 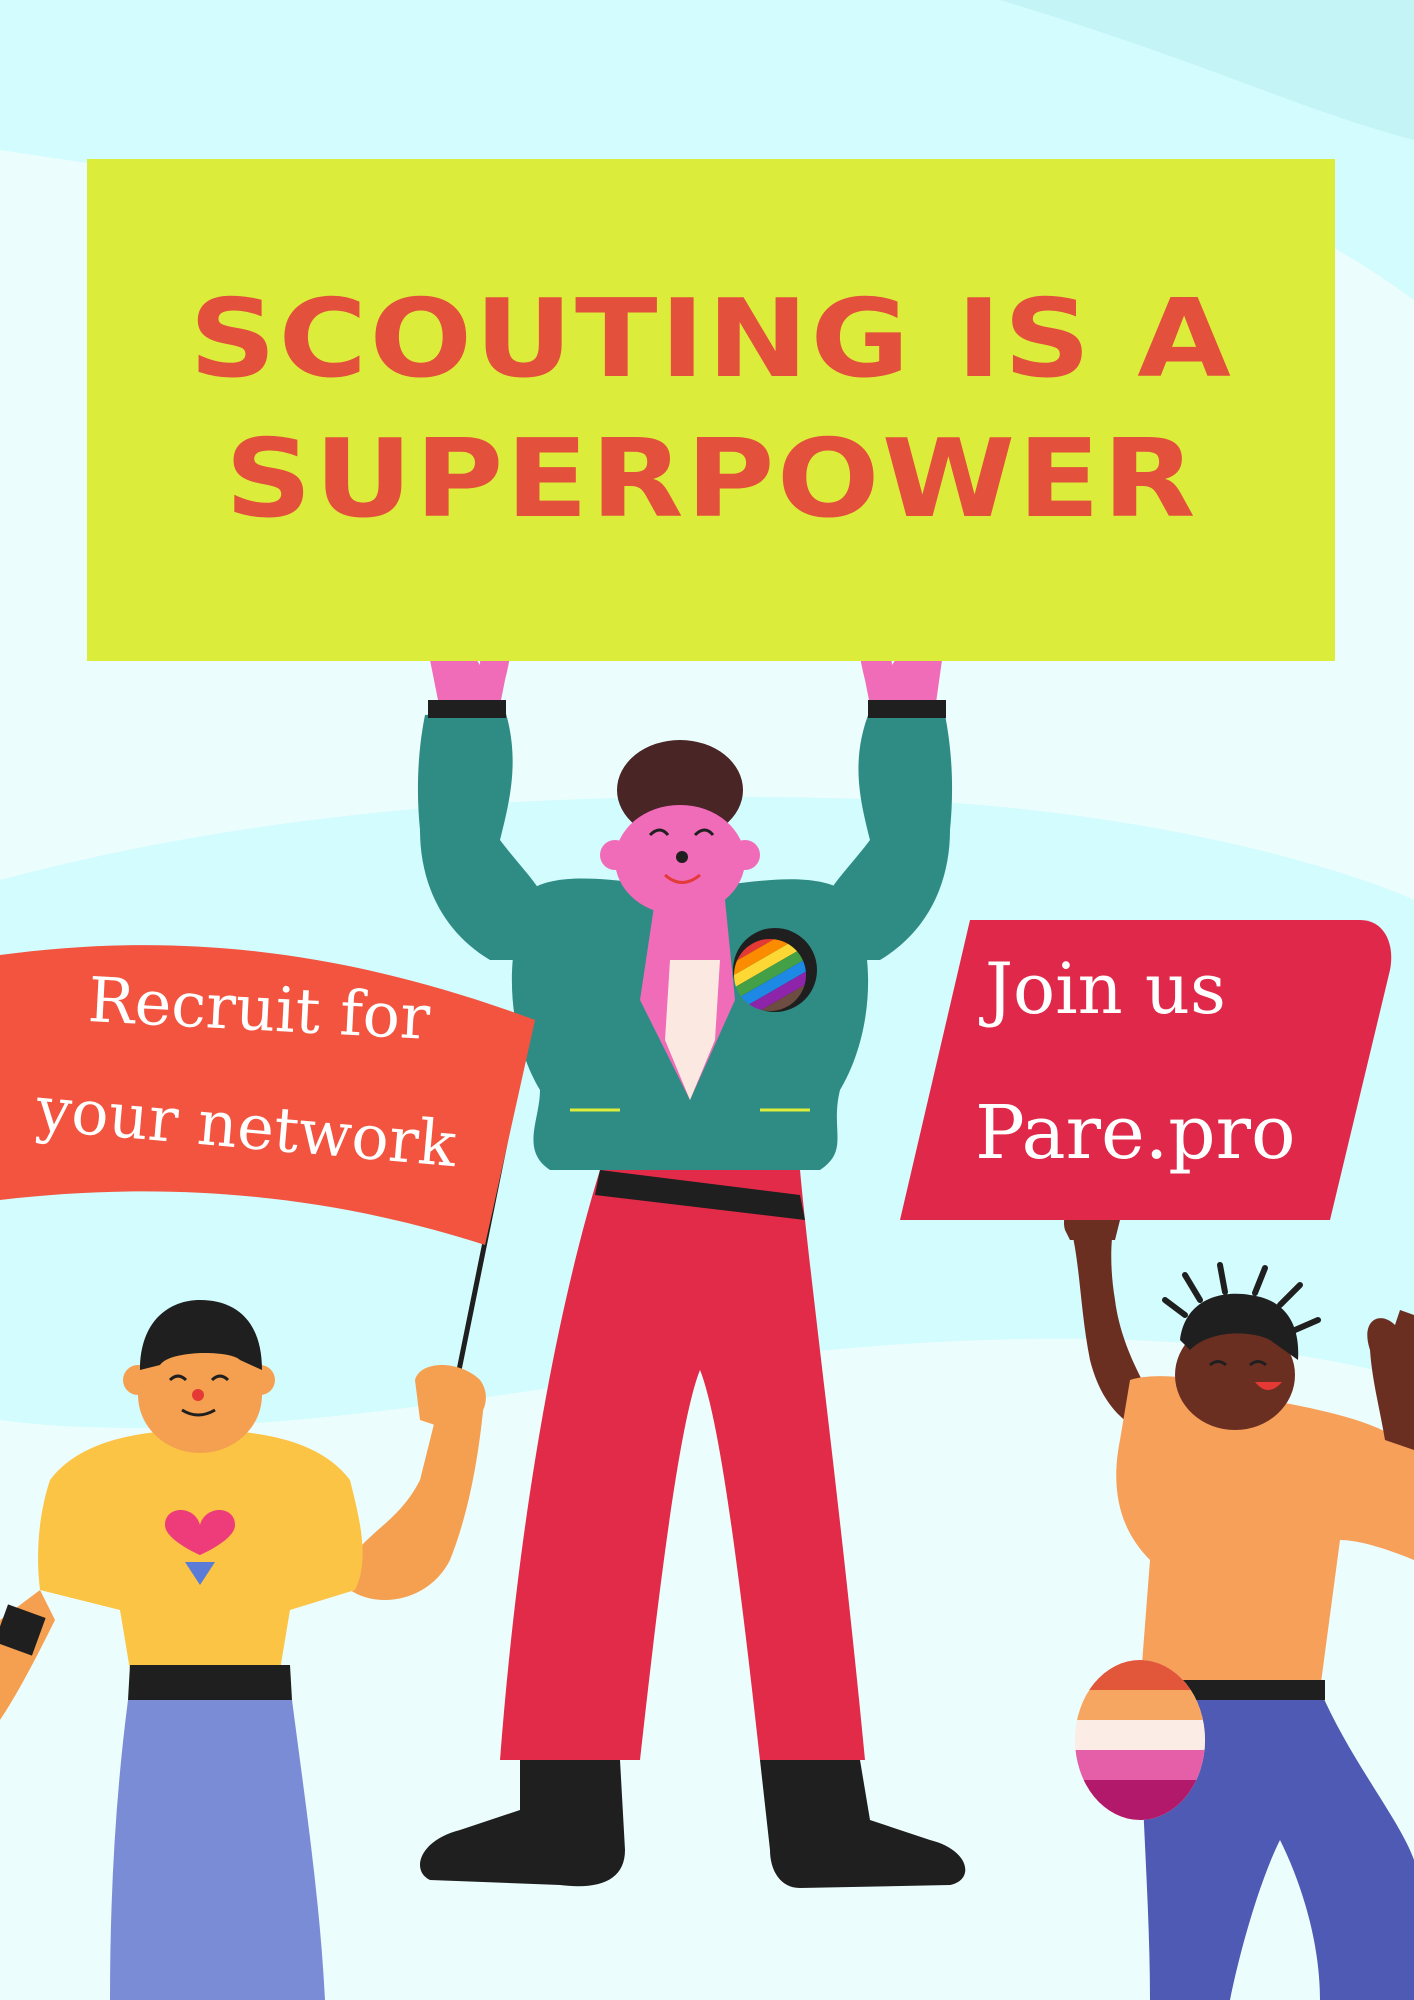 I want to click on headline-line-1: SCOUTING IS A, so click(x=711, y=339).